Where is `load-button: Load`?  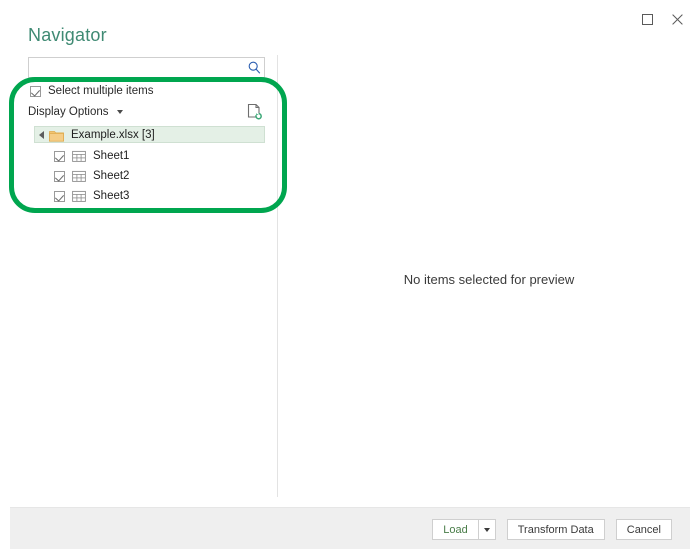 load-button: Load is located at coordinates (455, 529).